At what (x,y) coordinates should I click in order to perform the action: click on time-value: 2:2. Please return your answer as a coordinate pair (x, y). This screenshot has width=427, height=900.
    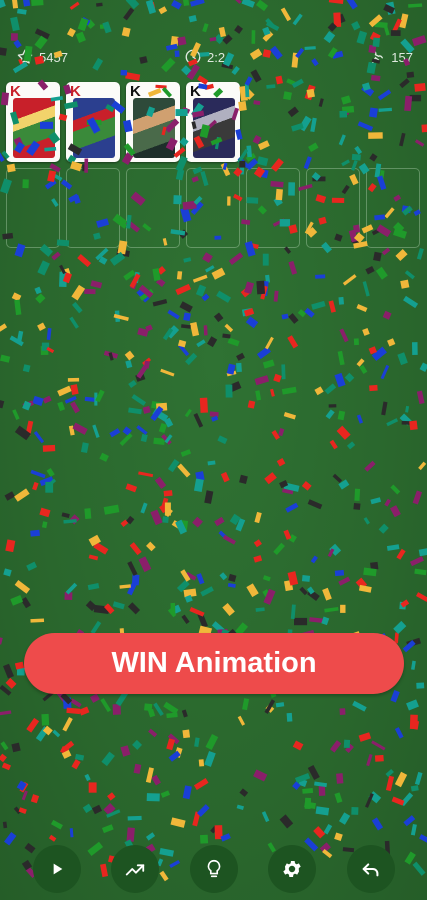
    Looking at the image, I should click on (216, 57).